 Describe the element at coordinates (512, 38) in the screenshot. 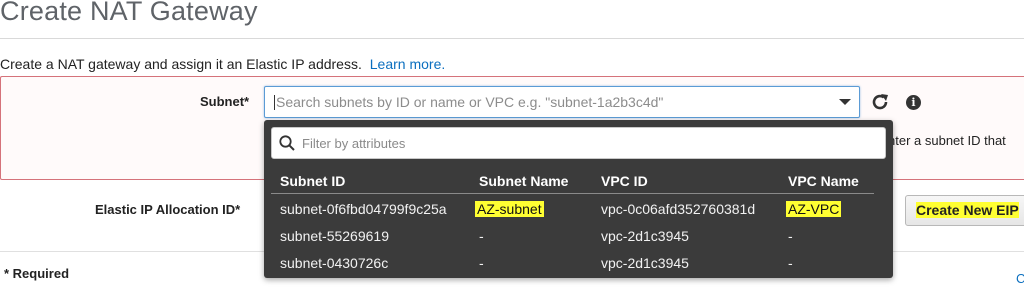

I see `title-divider` at that location.